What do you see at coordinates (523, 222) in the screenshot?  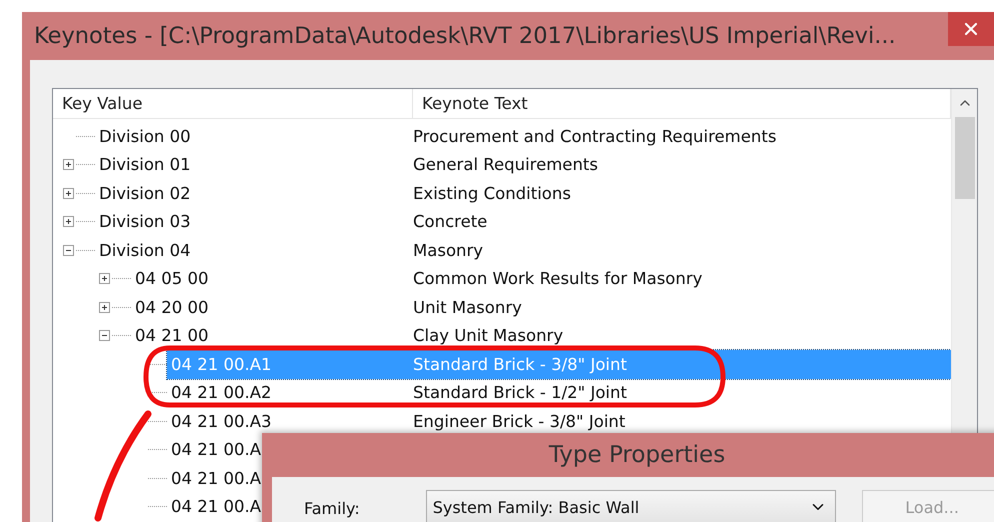 I see `tree-row: Division 03 Concrete` at bounding box center [523, 222].